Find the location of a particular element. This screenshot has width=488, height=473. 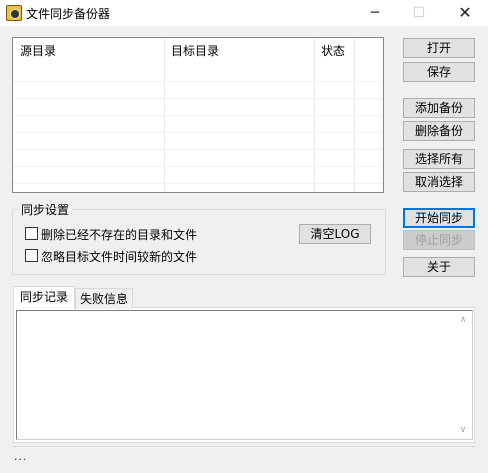

open-button: 打开 is located at coordinates (439, 48).